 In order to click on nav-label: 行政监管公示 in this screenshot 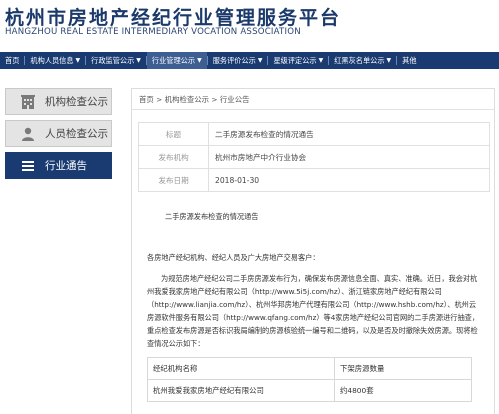, I will do `click(113, 60)`.